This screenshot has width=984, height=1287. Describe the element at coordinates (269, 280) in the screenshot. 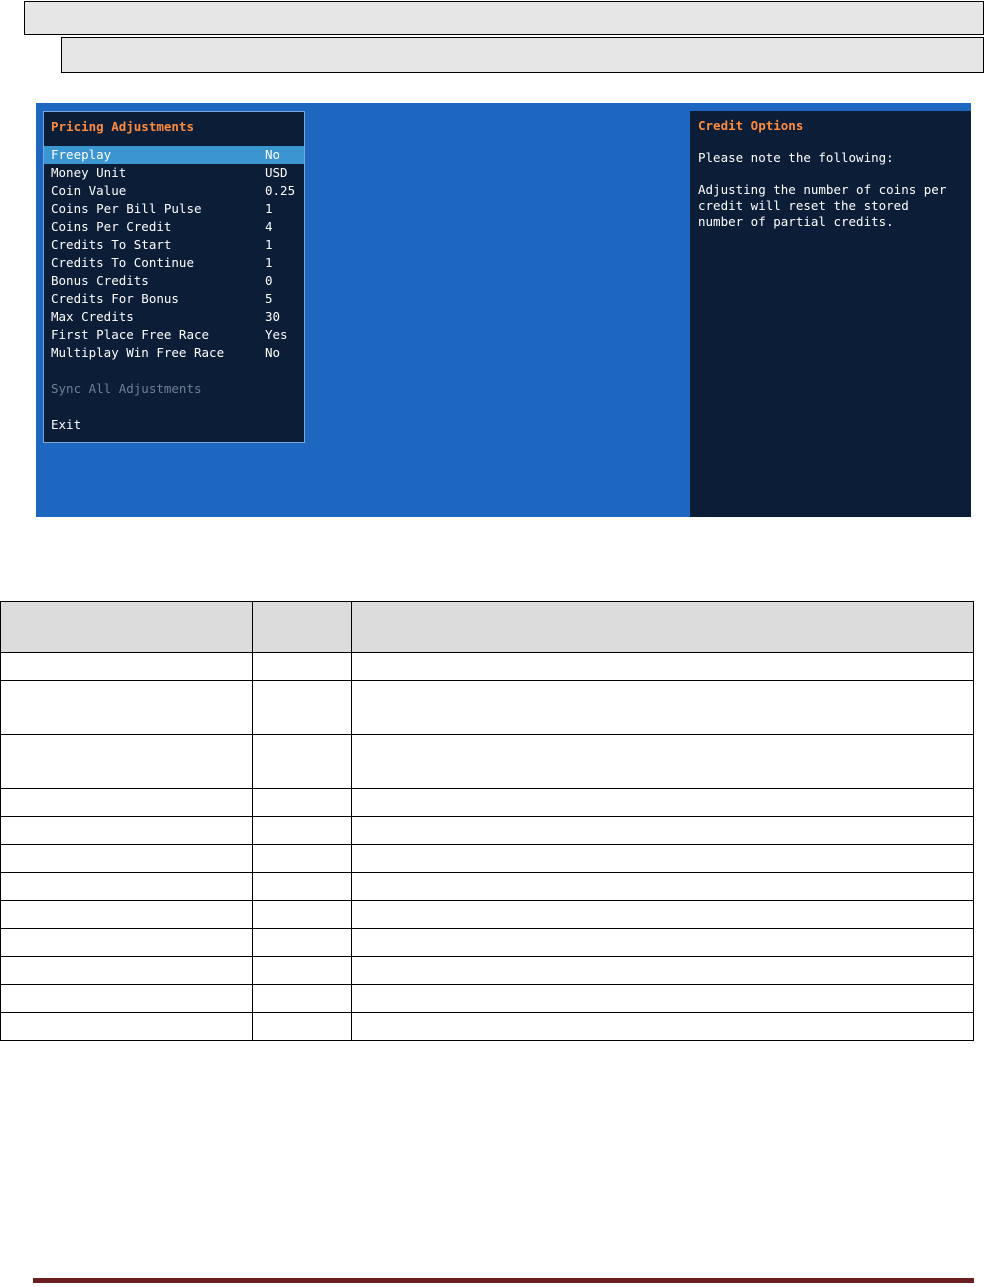

I see `menu-item-value: 0` at that location.